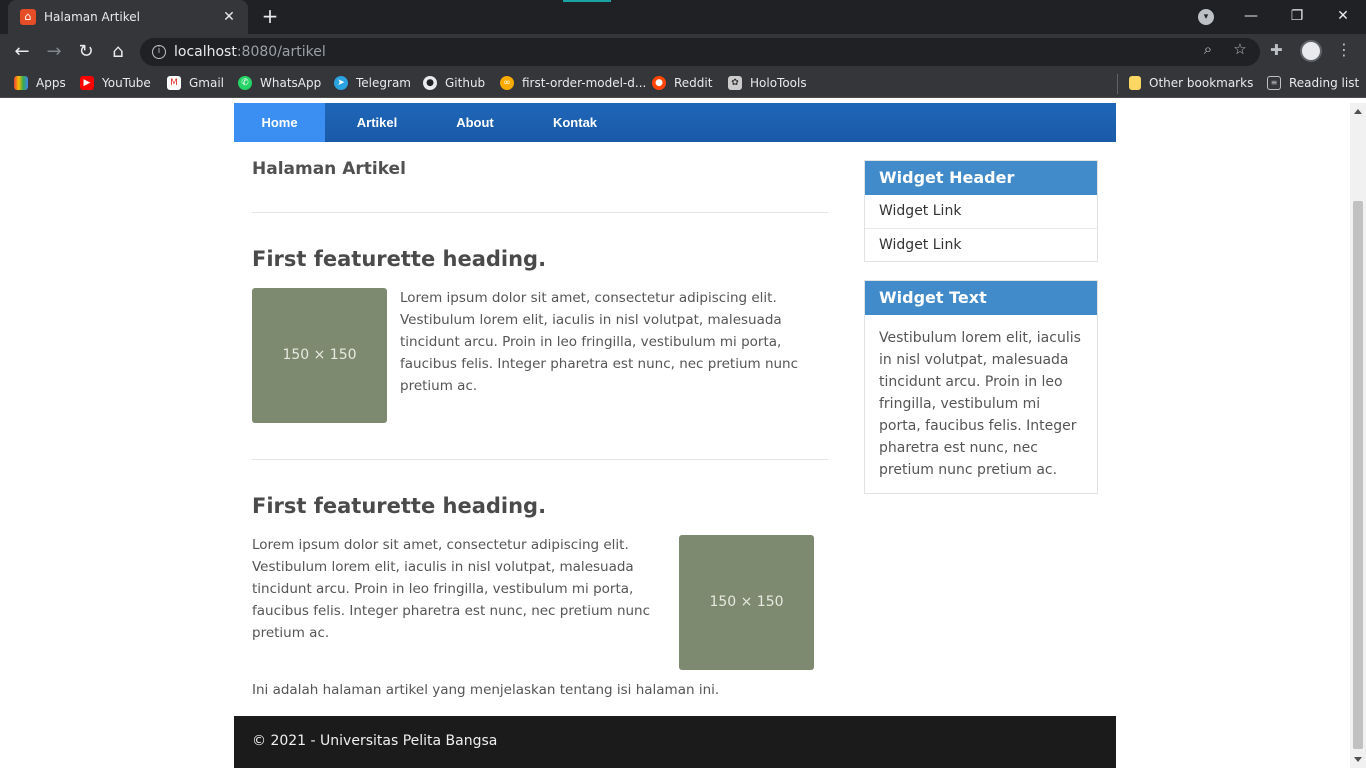 Image resolution: width=1366 pixels, height=768 pixels. I want to click on forward-arrow-icon: →, so click(54, 52).